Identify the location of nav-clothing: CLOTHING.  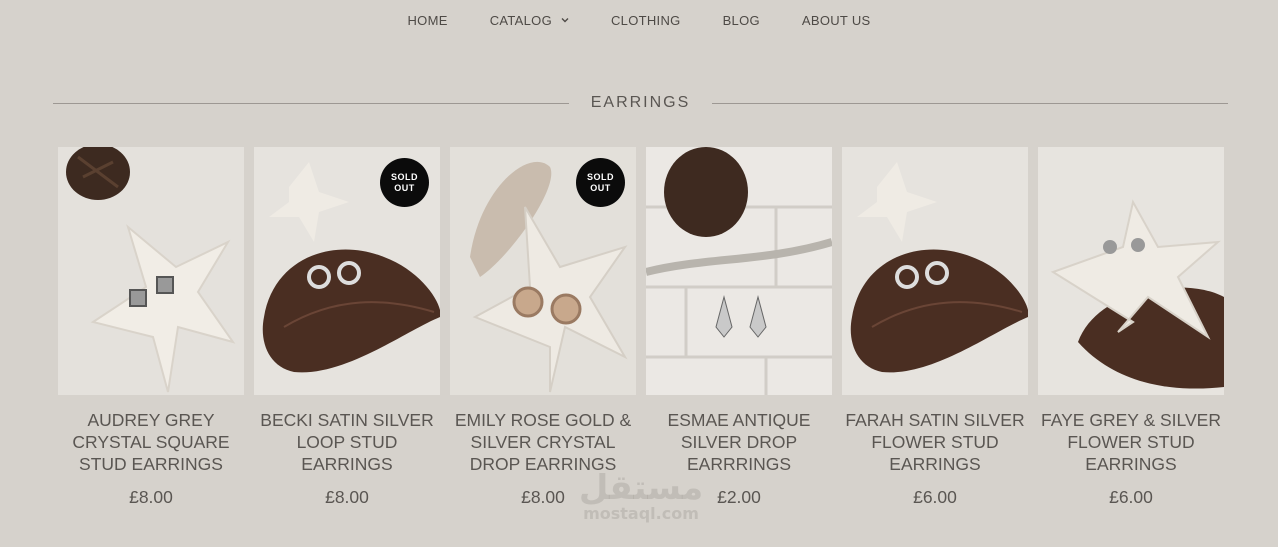
(646, 20).